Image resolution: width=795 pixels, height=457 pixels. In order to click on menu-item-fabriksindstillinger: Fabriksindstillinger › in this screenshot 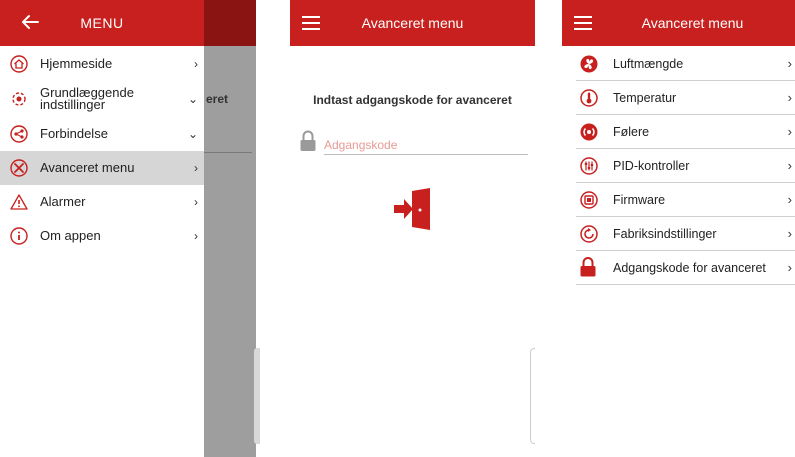, I will do `click(685, 234)`.